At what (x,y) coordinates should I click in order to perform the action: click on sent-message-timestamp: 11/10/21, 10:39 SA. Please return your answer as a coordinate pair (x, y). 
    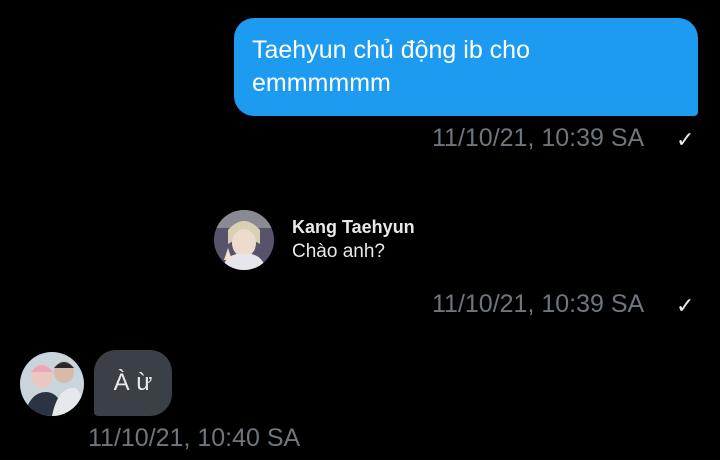
    Looking at the image, I should click on (538, 138).